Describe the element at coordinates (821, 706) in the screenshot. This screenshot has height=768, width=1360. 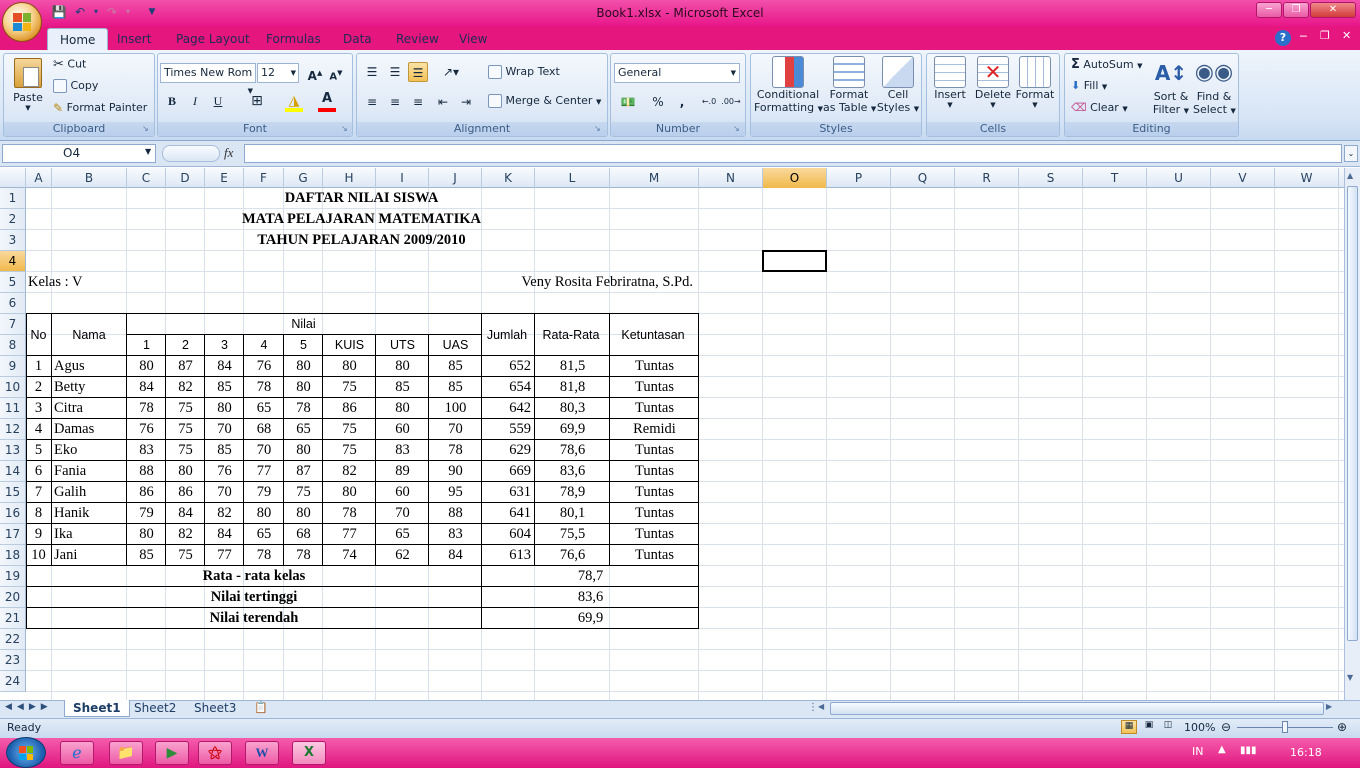
I see `scroll-left-icon: ◀` at that location.